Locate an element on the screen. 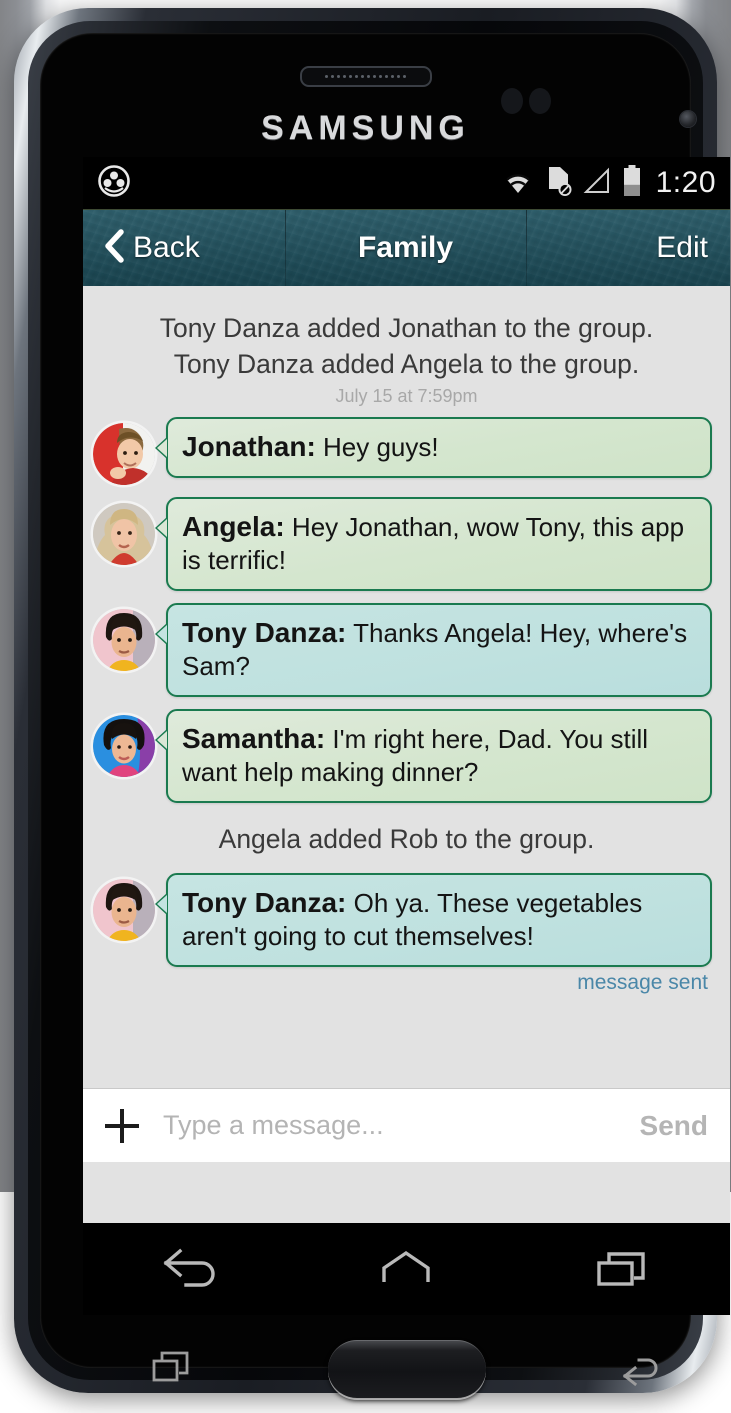 Image resolution: width=731 pixels, height=1413 pixels. recent-apps-nav-icon is located at coordinates (622, 1269).